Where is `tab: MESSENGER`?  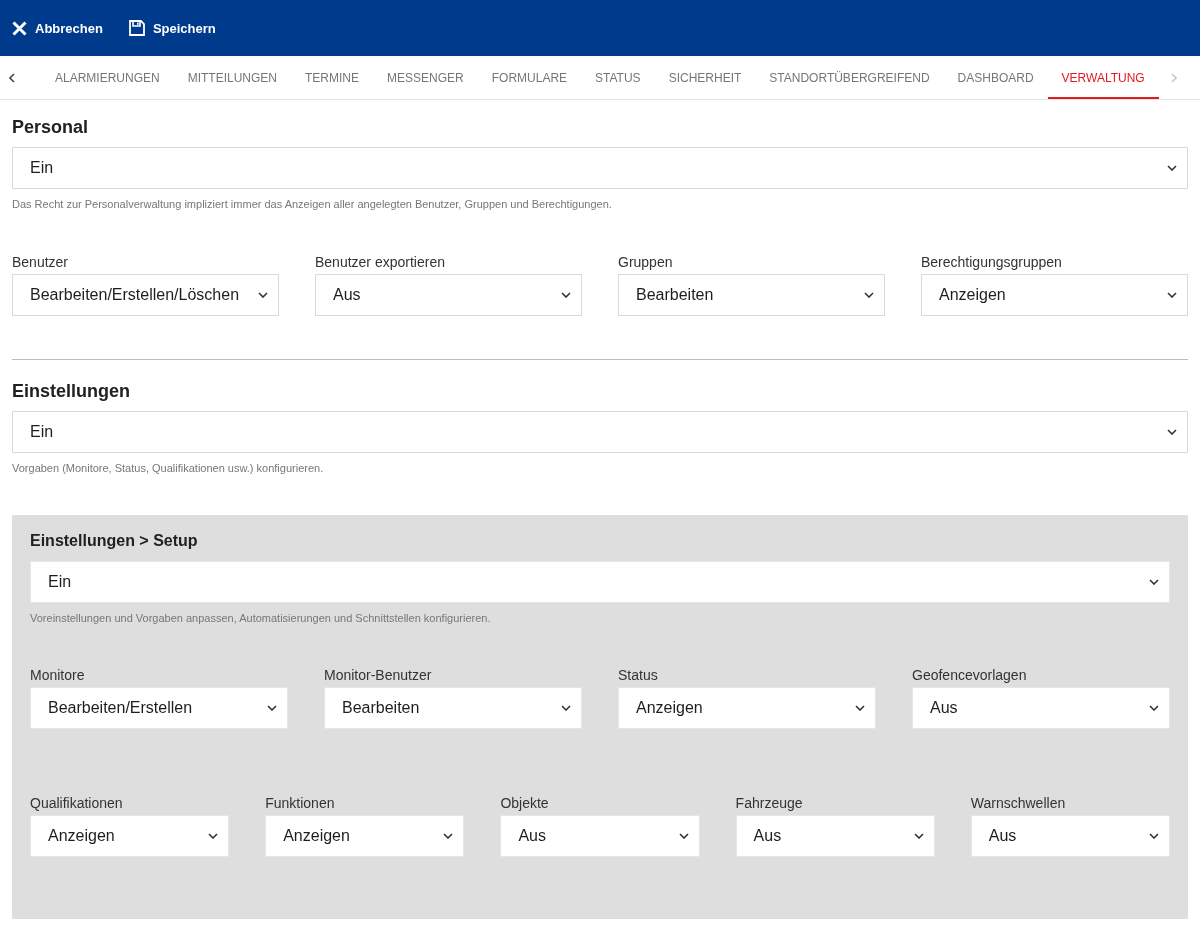 tab: MESSENGER is located at coordinates (425, 77).